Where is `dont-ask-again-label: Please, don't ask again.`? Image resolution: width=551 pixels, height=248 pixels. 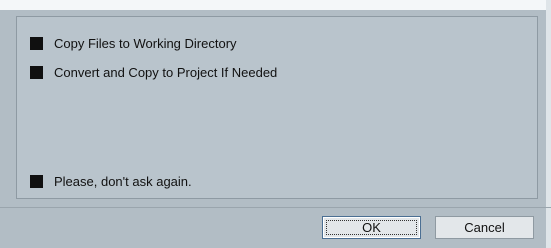 dont-ask-again-label: Please, don't ask again. is located at coordinates (123, 181).